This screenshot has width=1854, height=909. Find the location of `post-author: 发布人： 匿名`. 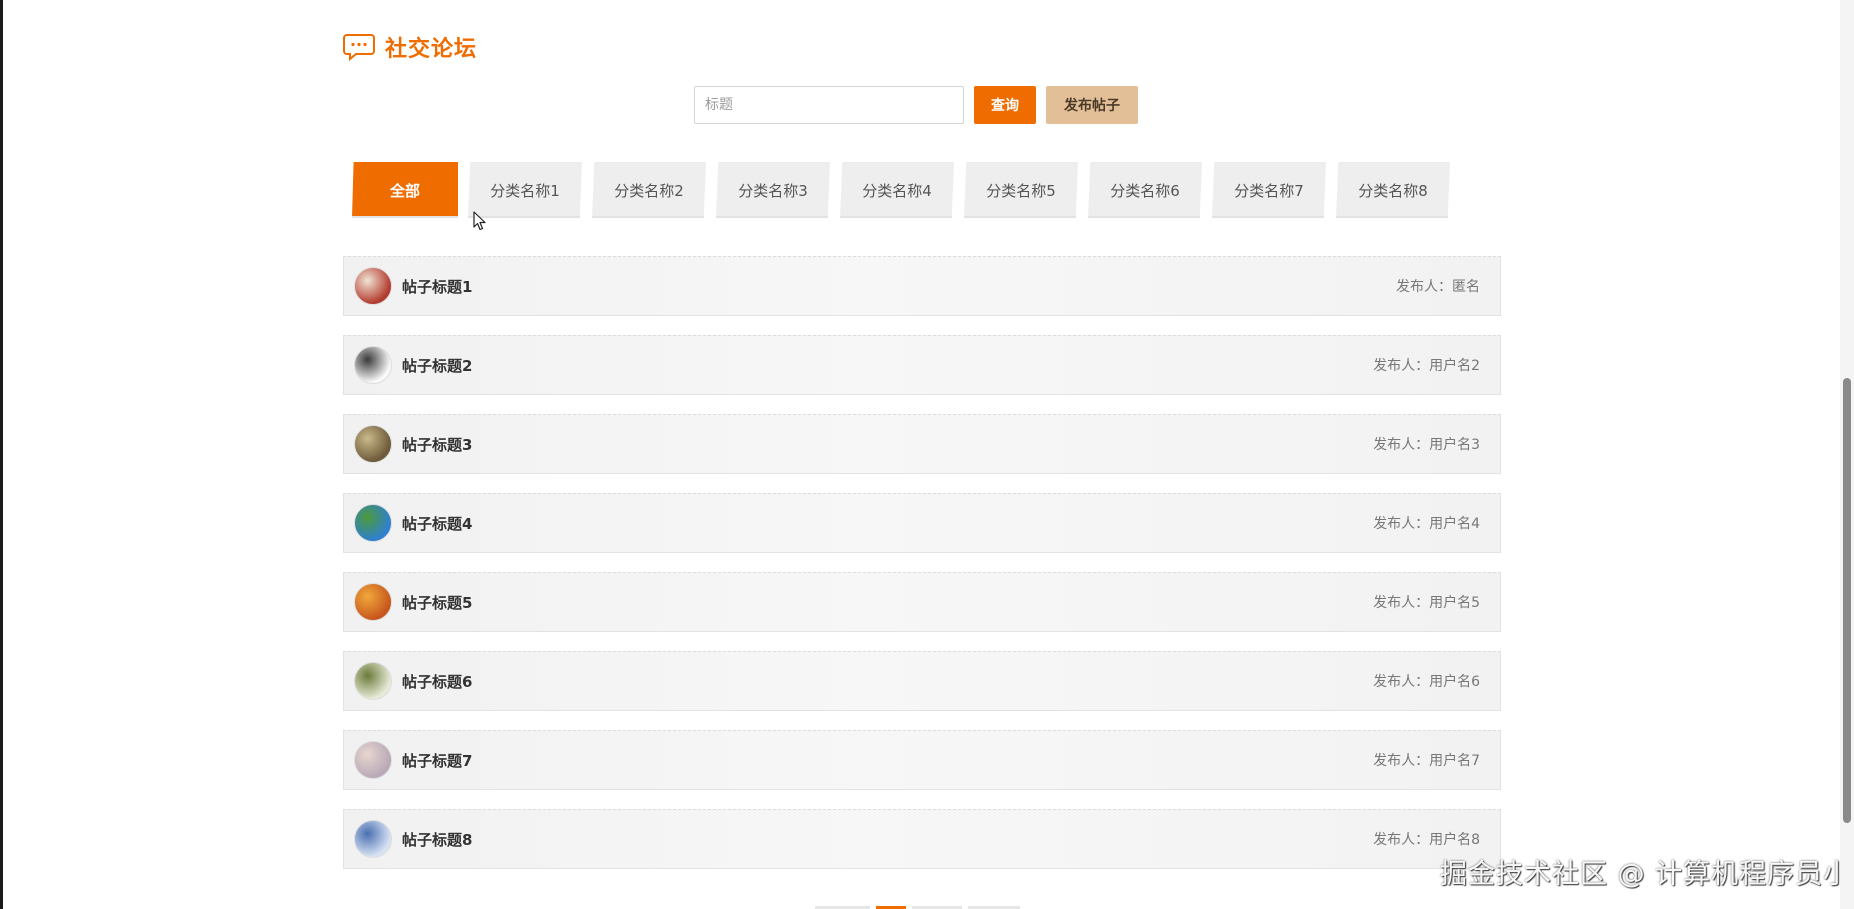

post-author: 发布人： 匿名 is located at coordinates (1438, 286).